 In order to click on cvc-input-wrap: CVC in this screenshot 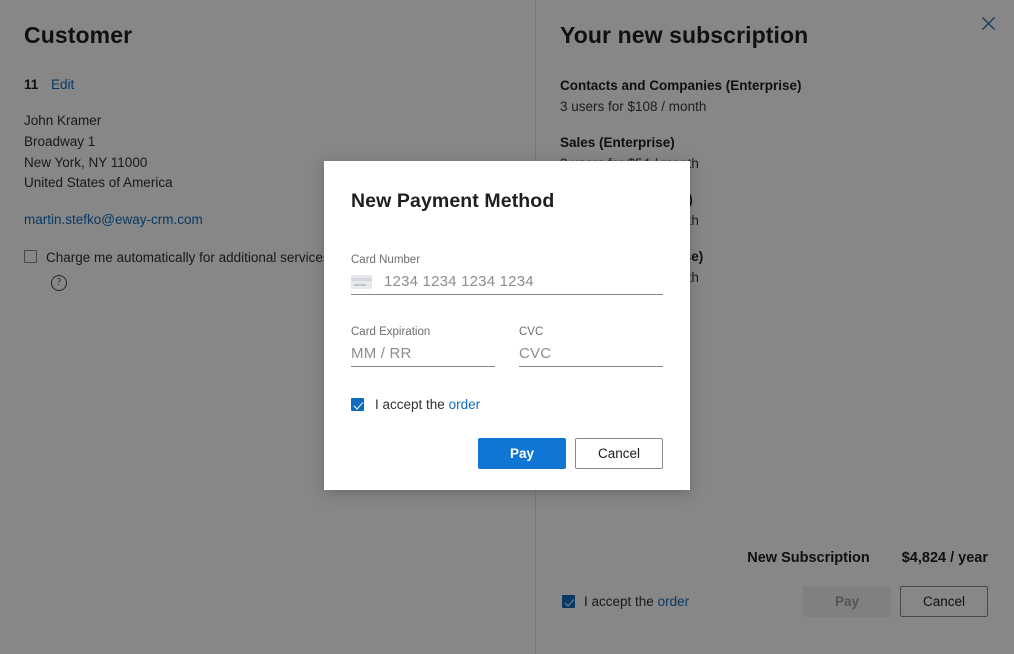, I will do `click(591, 354)`.